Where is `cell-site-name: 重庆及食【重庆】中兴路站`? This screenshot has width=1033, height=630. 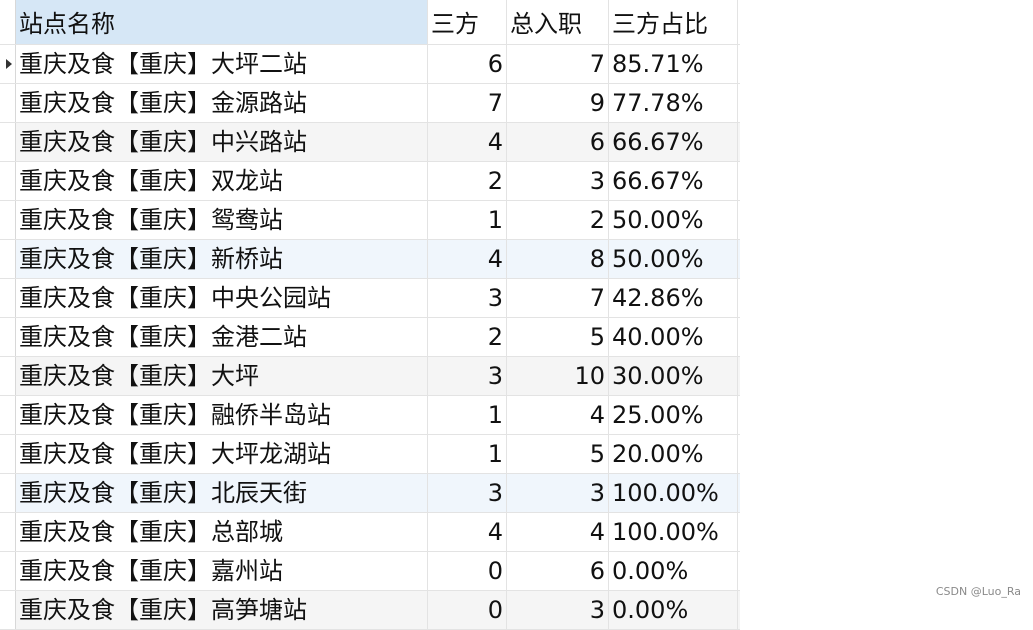 cell-site-name: 重庆及食【重庆】中兴路站 is located at coordinates (222, 142).